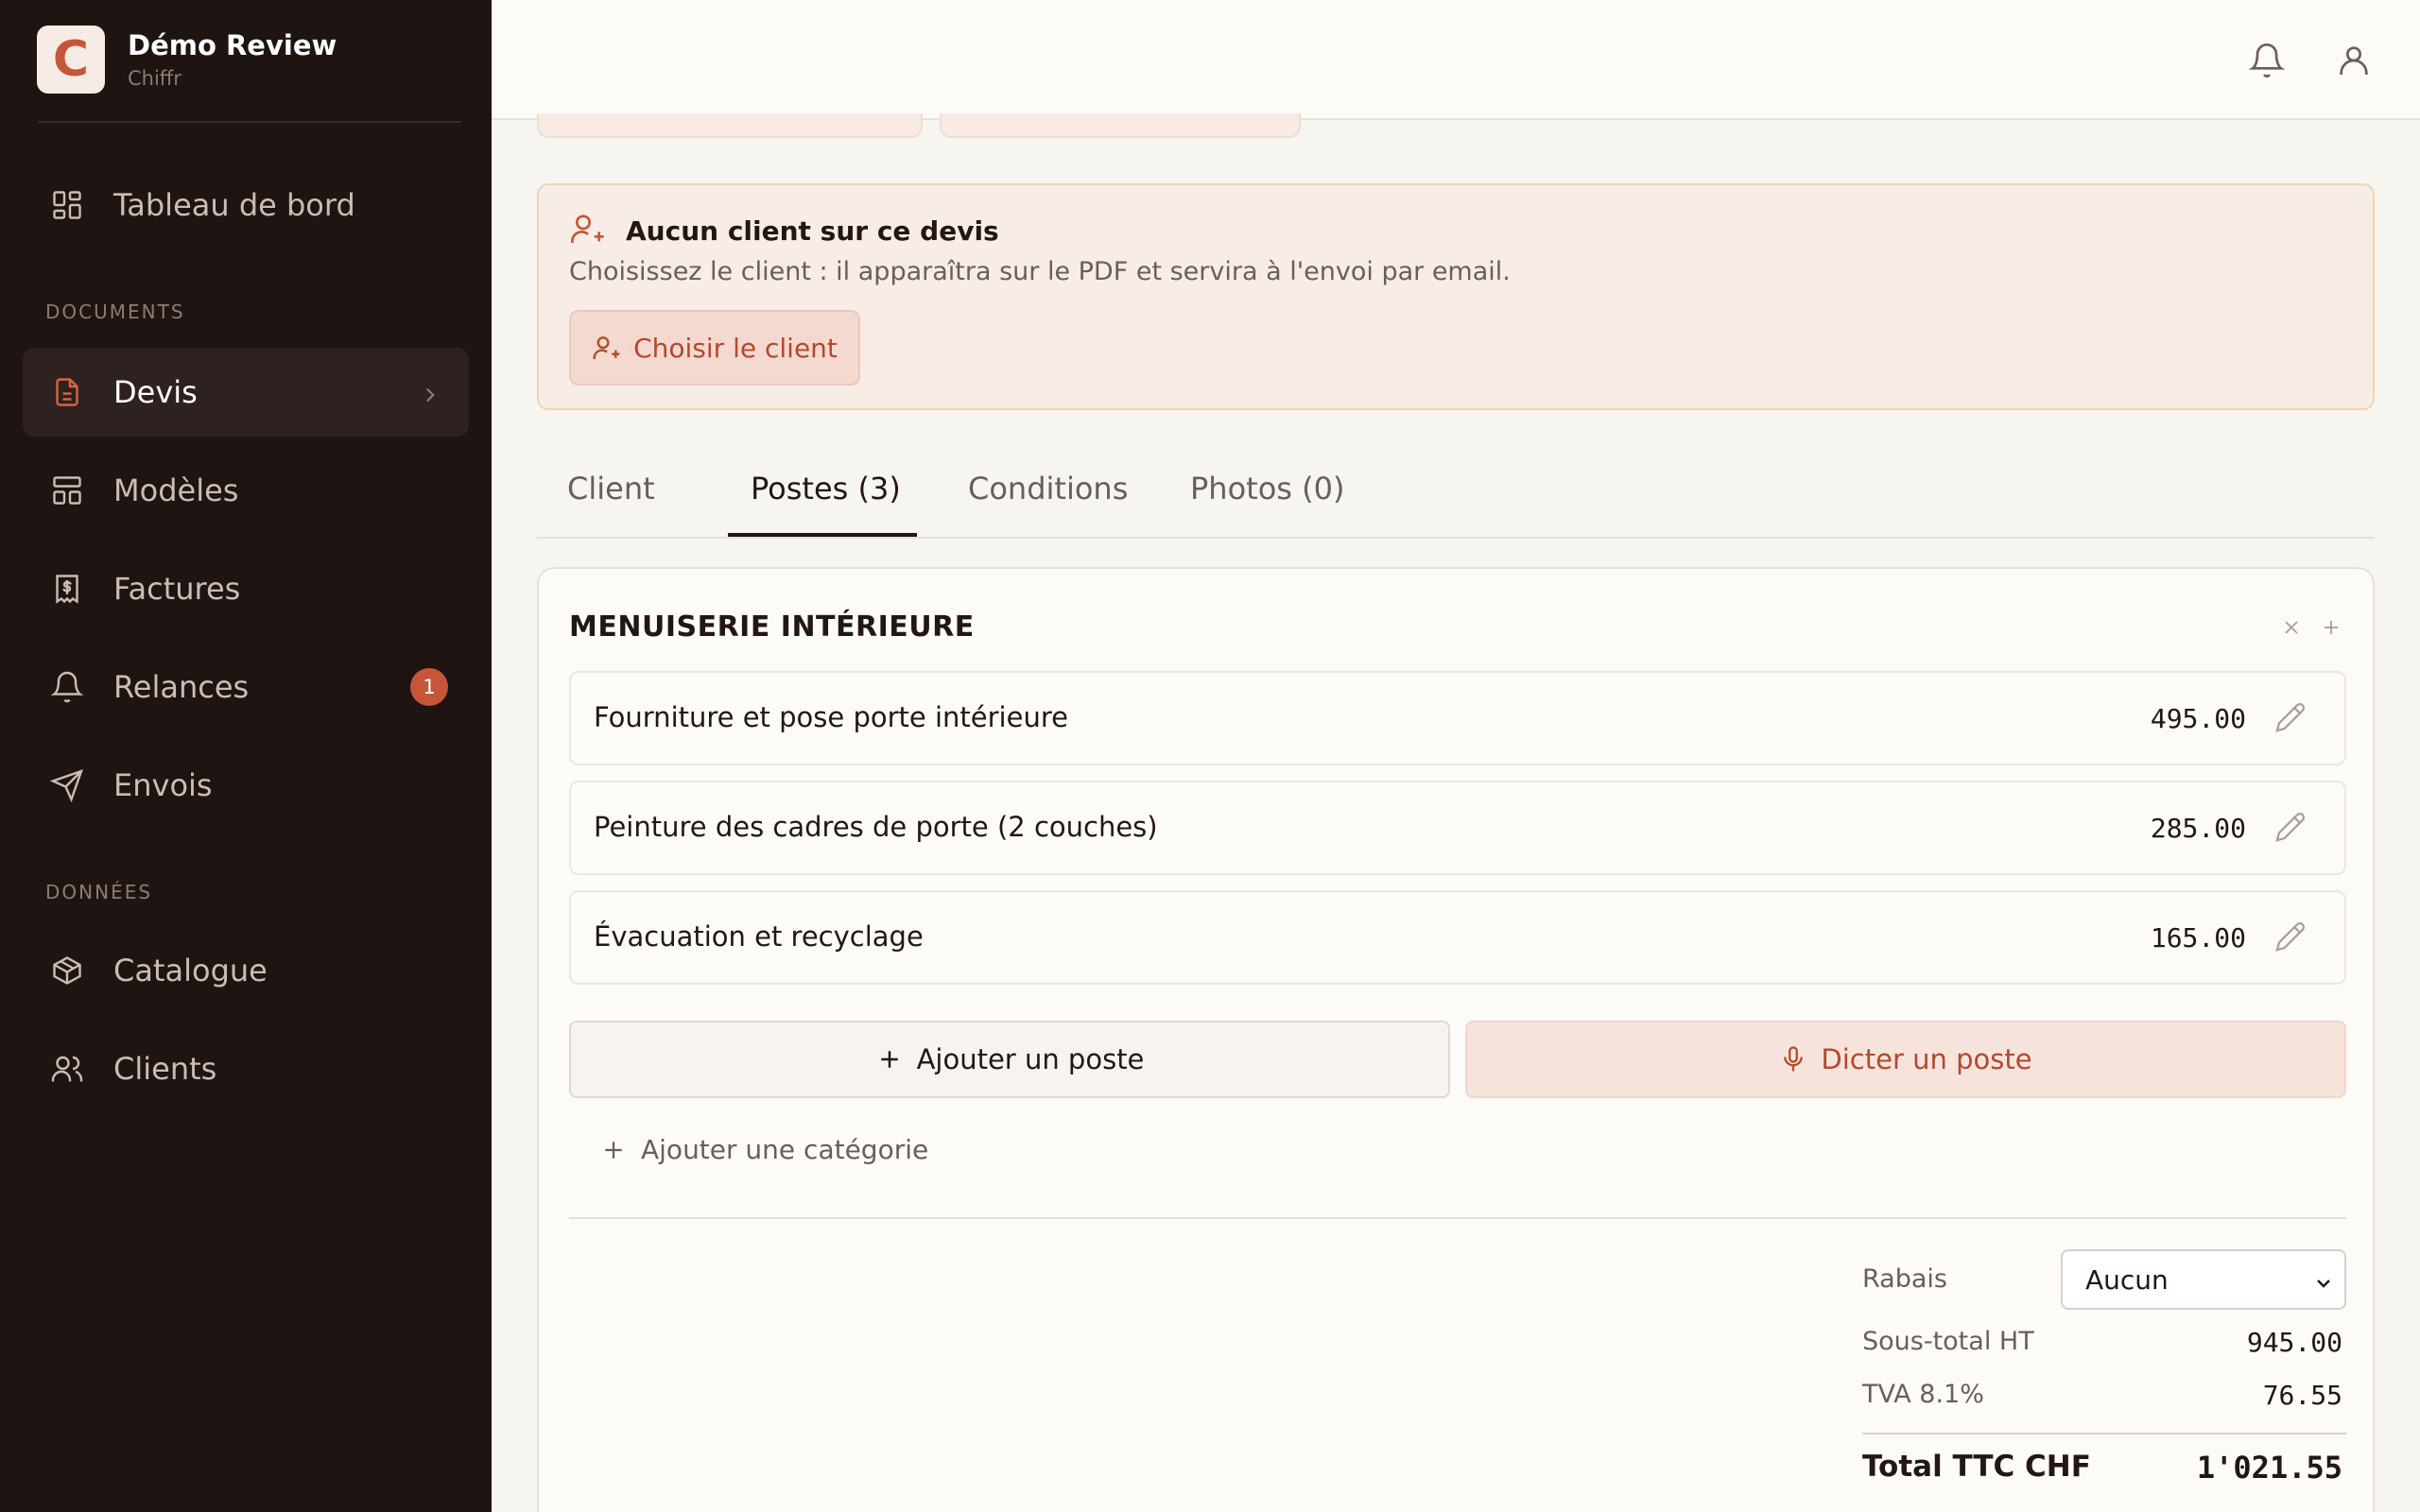 Image resolution: width=2420 pixels, height=1512 pixels. I want to click on tab-postes: Postes (3), so click(826, 500).